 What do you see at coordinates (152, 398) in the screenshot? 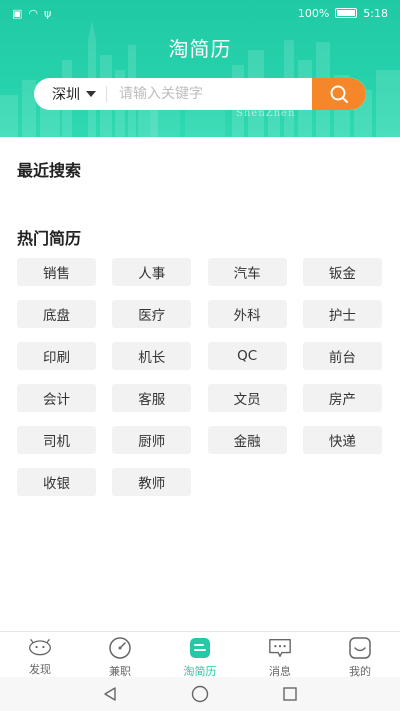
I see `tag-item: 客服` at bounding box center [152, 398].